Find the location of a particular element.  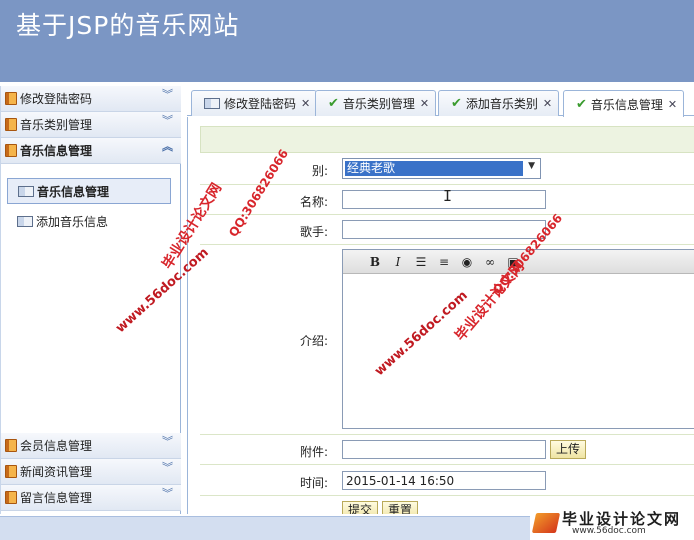

form-row-category: 别: 经典老歌 ▼ is located at coordinates (447, 169).